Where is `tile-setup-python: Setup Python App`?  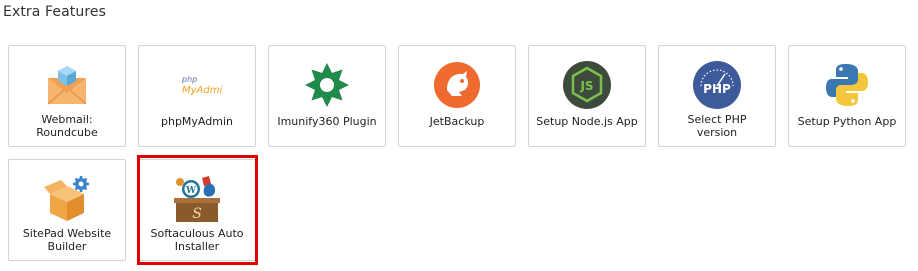 tile-setup-python: Setup Python App is located at coordinates (847, 96).